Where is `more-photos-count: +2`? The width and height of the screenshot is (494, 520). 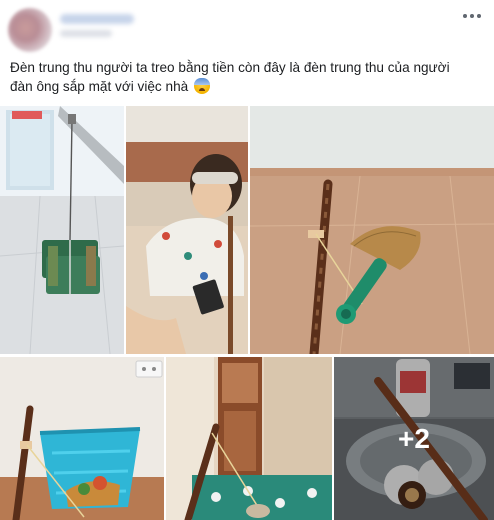 more-photos-count: +2 is located at coordinates (414, 438).